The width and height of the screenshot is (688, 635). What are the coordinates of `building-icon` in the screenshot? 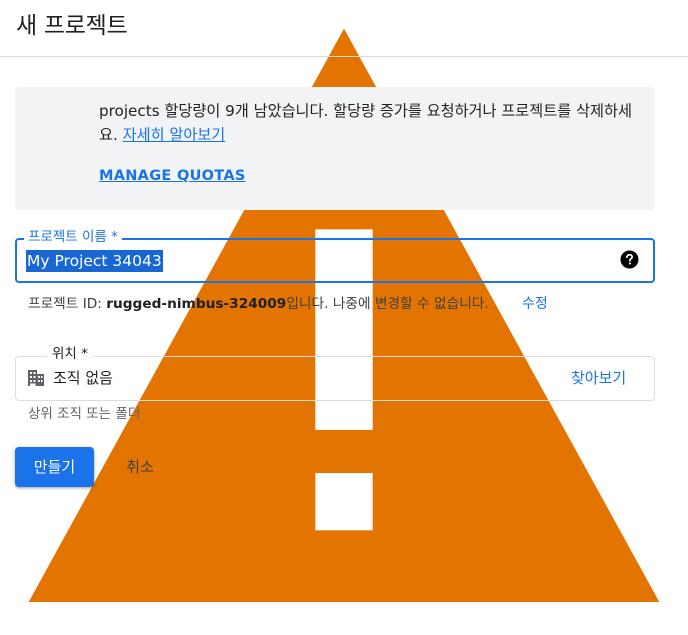 It's located at (36, 378).